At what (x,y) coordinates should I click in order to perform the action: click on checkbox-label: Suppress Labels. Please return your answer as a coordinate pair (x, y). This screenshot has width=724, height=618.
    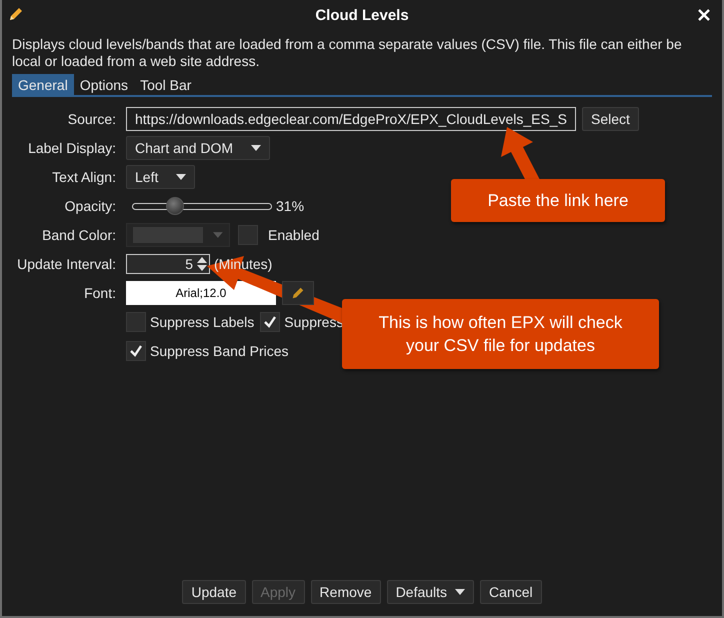
    Looking at the image, I should click on (202, 322).